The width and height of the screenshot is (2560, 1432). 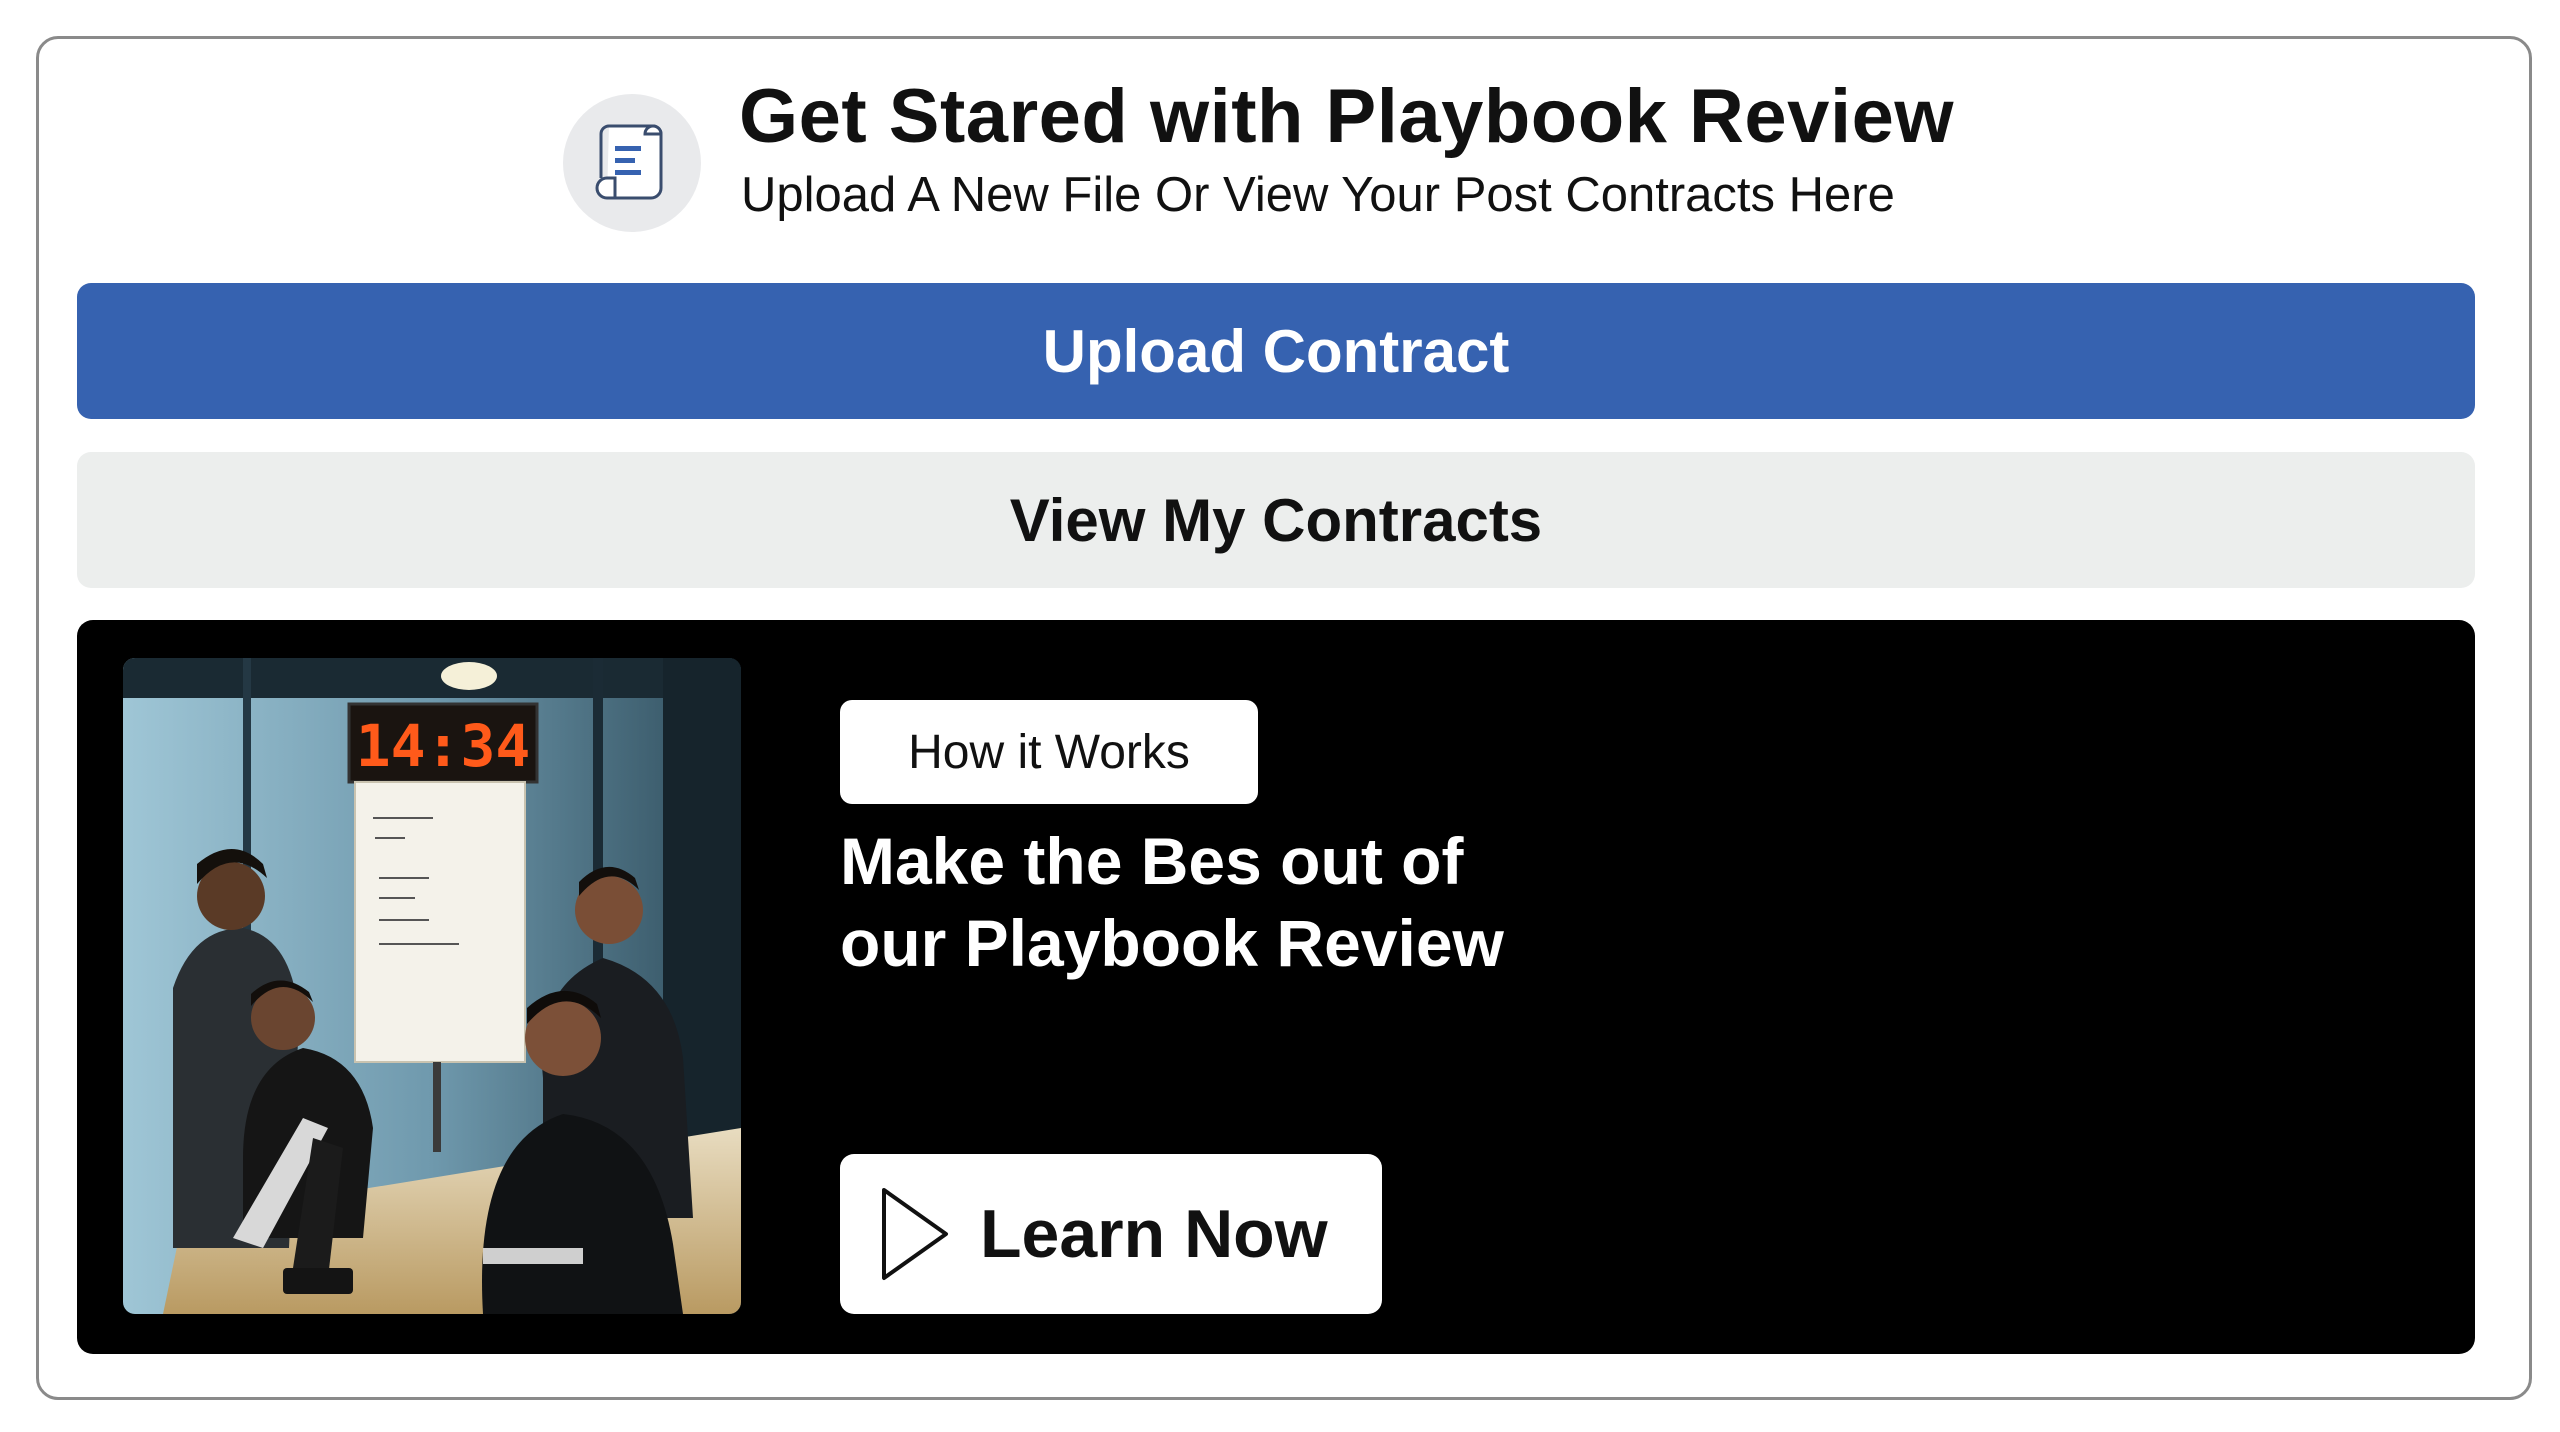 I want to click on play-icon, so click(x=915, y=1234).